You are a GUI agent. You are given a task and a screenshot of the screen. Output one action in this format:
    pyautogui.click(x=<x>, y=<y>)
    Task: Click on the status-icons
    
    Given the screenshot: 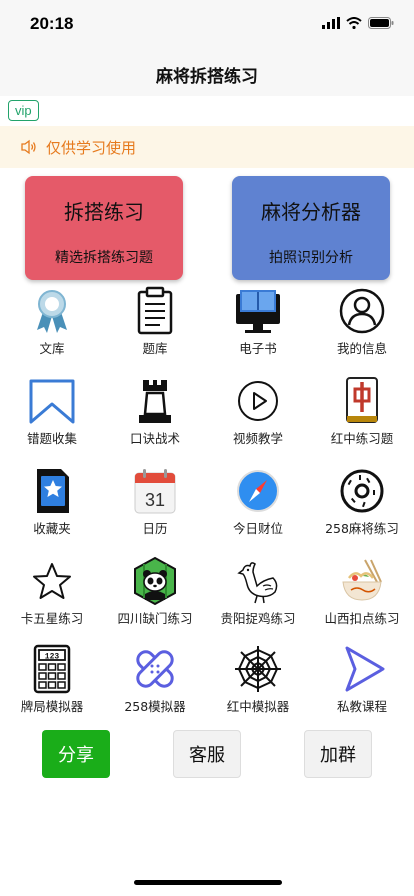 What is the action you would take?
    pyautogui.click(x=358, y=23)
    